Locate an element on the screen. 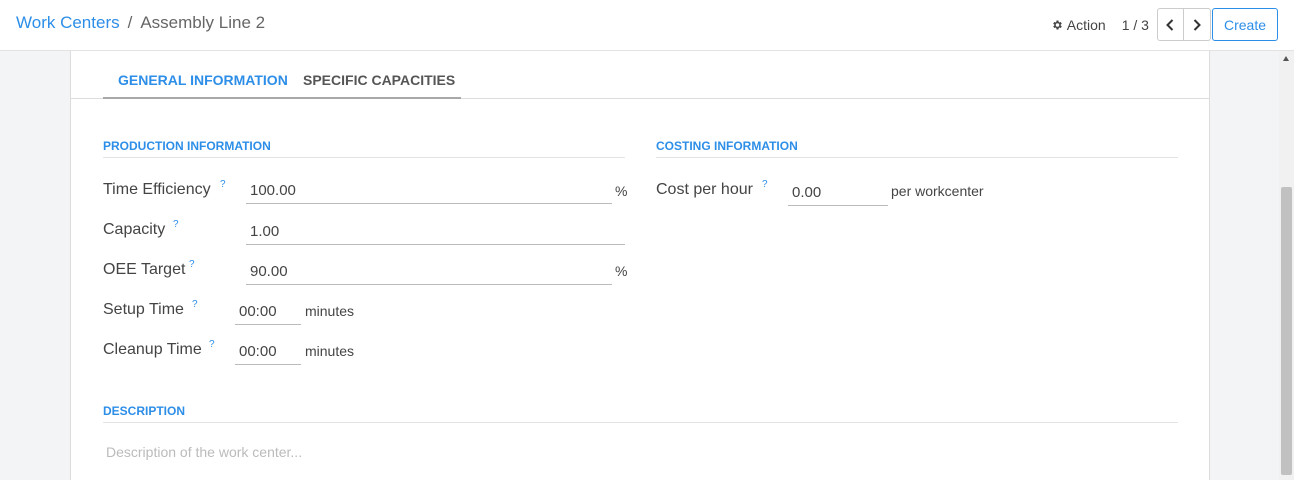  setup-time-label: Setup Time is located at coordinates (143, 309).